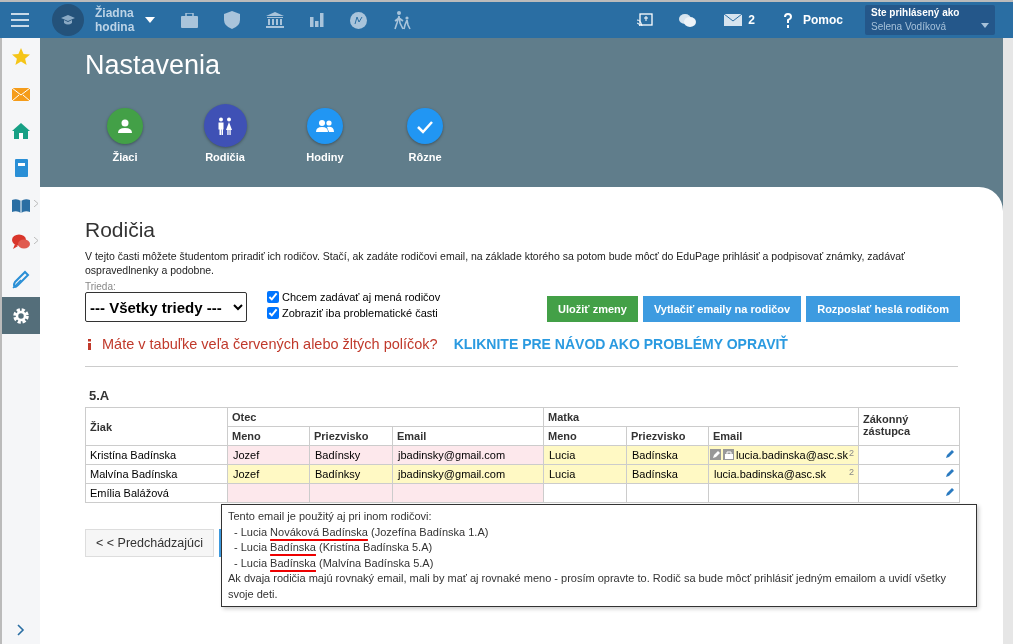 This screenshot has height=644, width=1013. Describe the element at coordinates (930, 20) in the screenshot. I see `user-menu: Ste prihlásený ako Selena Vodíková` at that location.